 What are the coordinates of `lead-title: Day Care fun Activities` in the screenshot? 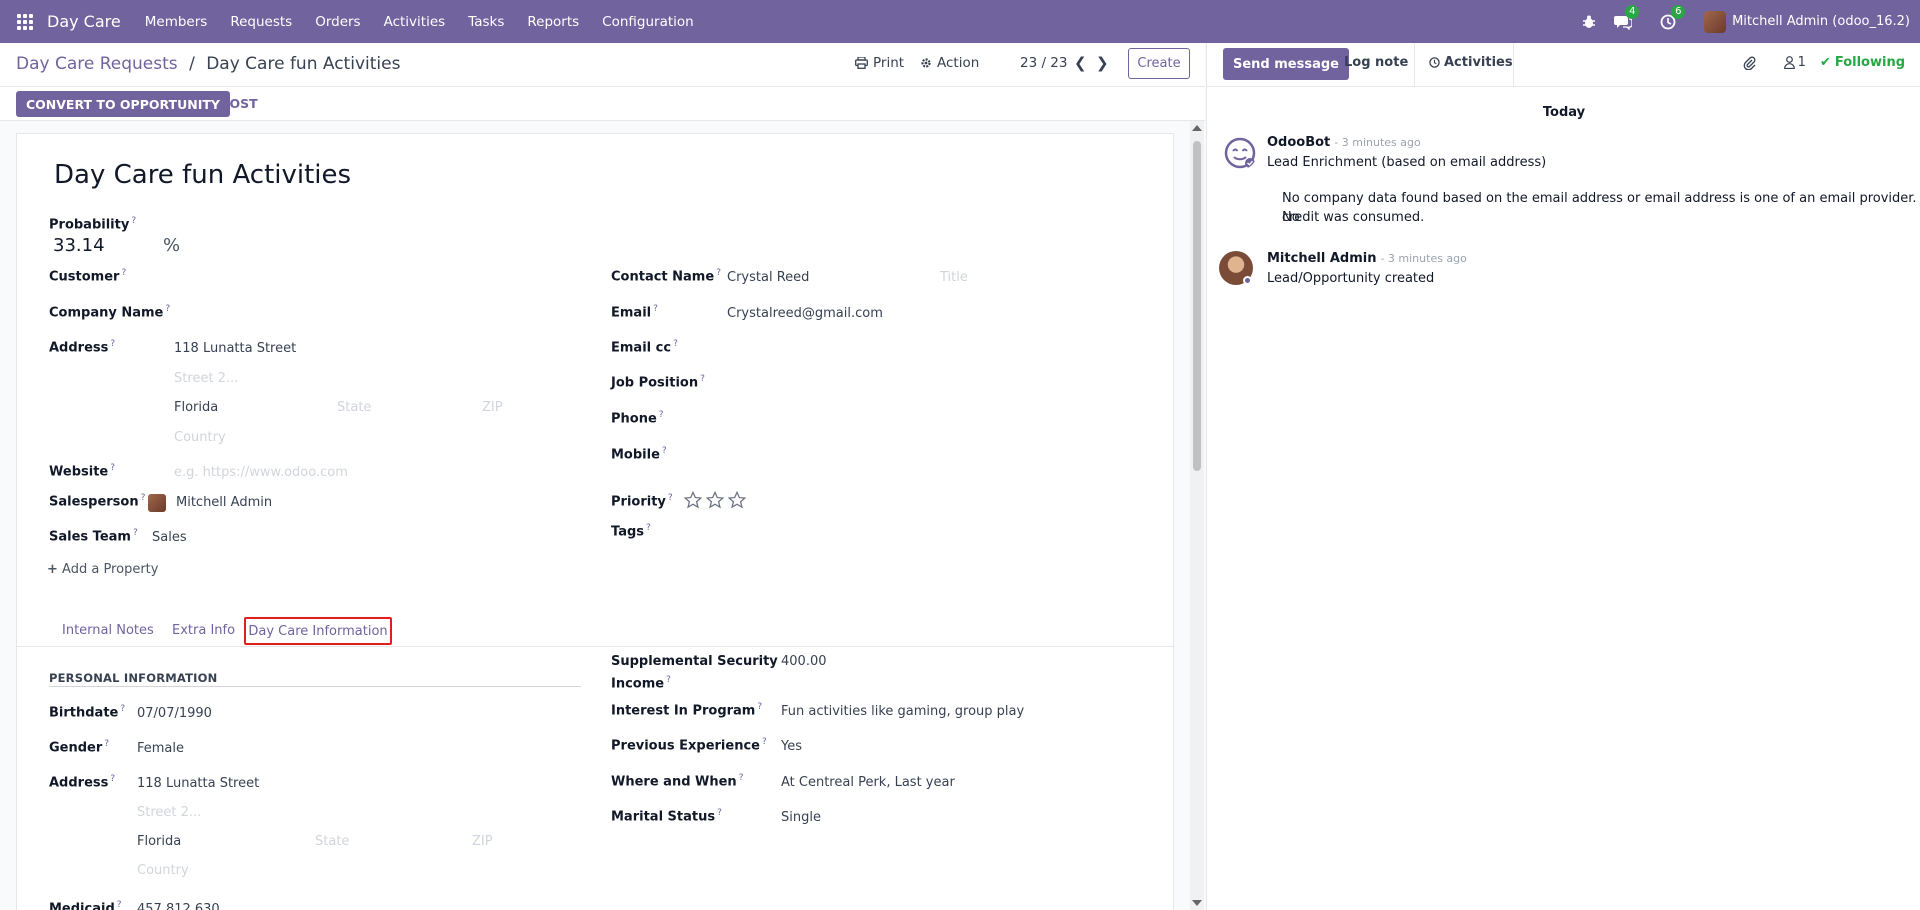 It's located at (202, 175).